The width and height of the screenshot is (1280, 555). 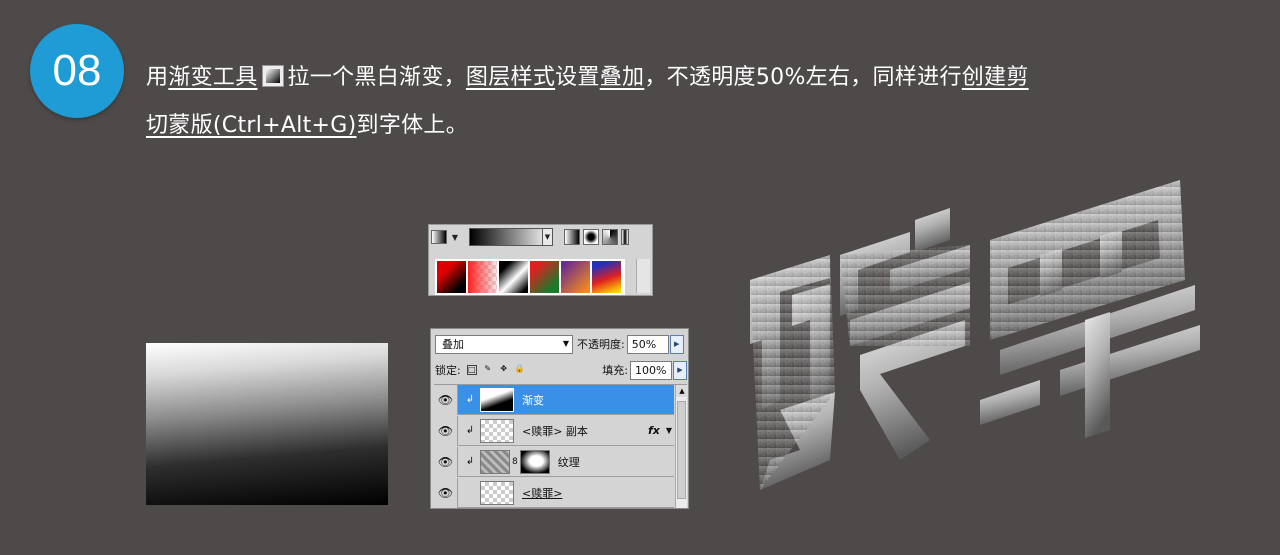 I want to click on opacity-label: 不透明度:, so click(x=601, y=344).